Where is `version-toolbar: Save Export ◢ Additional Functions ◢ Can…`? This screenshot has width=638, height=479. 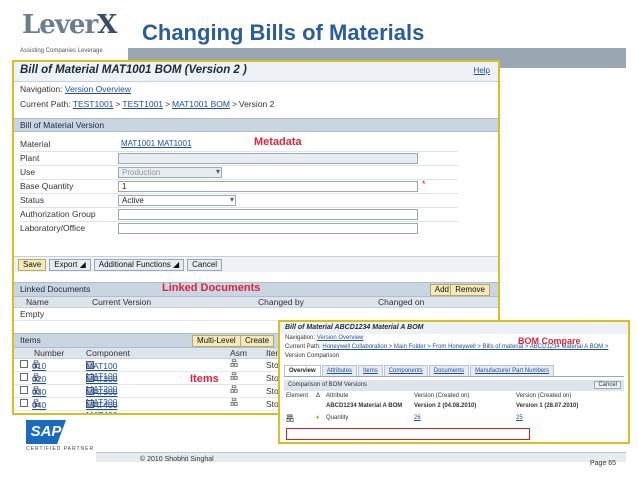
version-toolbar: Save Export ◢ Additional Functions ◢ Can… is located at coordinates (256, 264).